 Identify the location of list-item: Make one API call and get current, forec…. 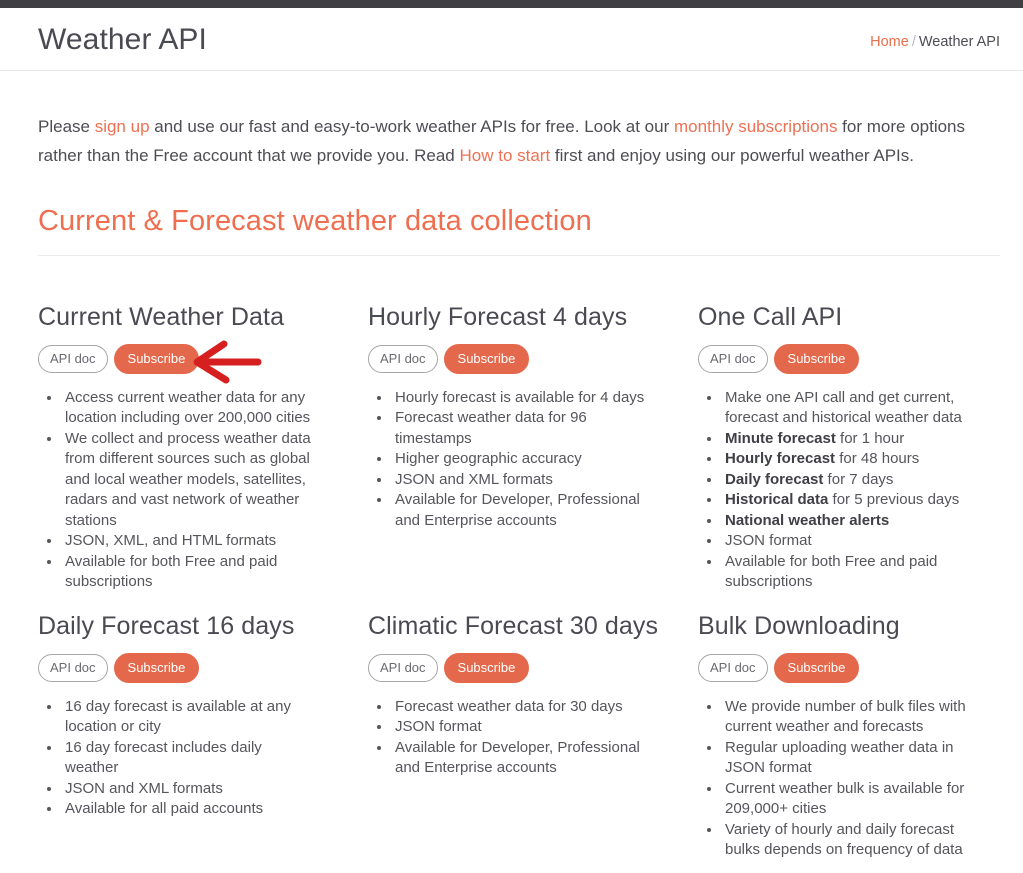
(846, 408).